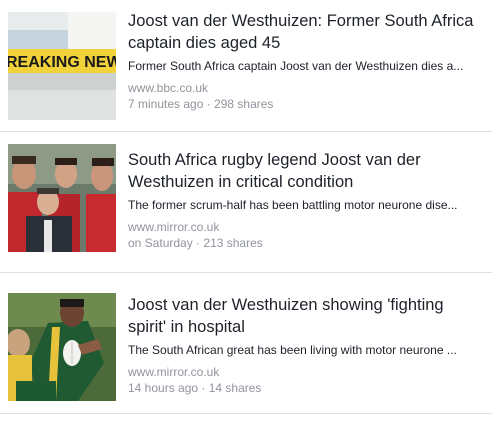 The width and height of the screenshot is (492, 421). What do you see at coordinates (232, 243) in the screenshot?
I see `news-shares: 213 shares` at bounding box center [232, 243].